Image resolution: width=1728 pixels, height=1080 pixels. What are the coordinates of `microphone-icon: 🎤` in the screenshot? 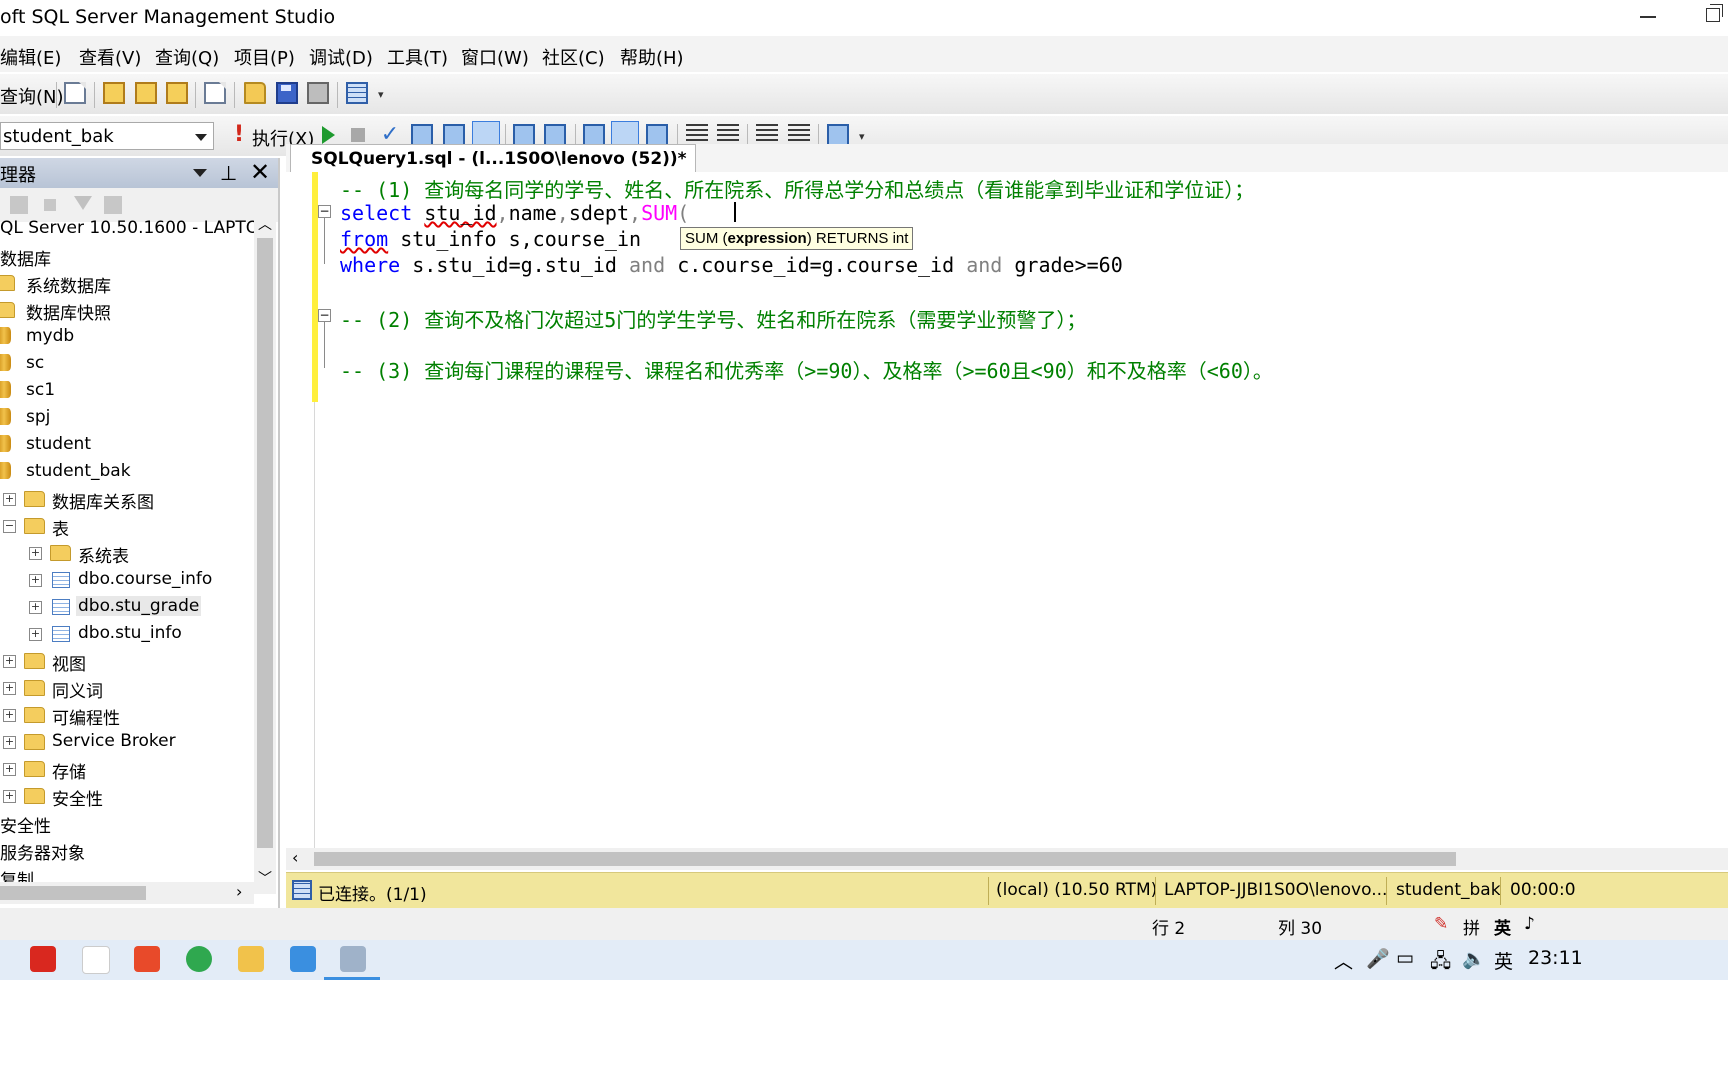 It's located at (1378, 958).